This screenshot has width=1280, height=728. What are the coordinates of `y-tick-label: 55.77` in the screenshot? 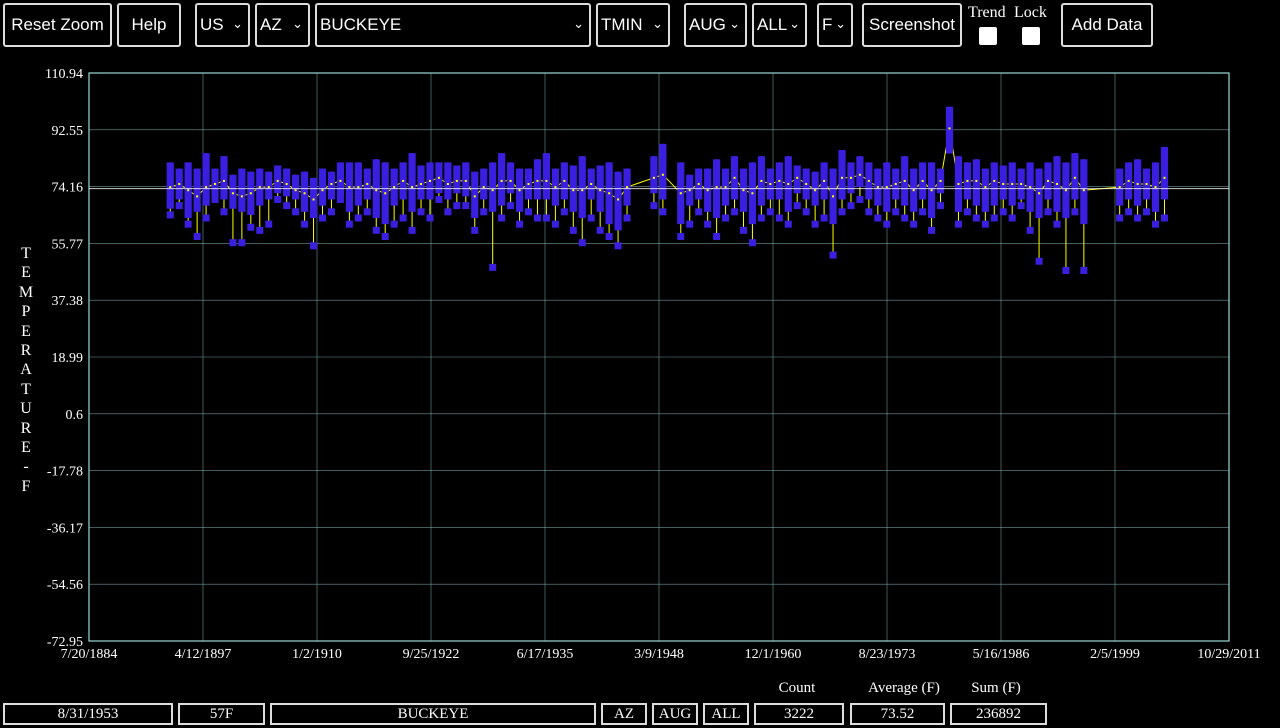 It's located at (68, 244).